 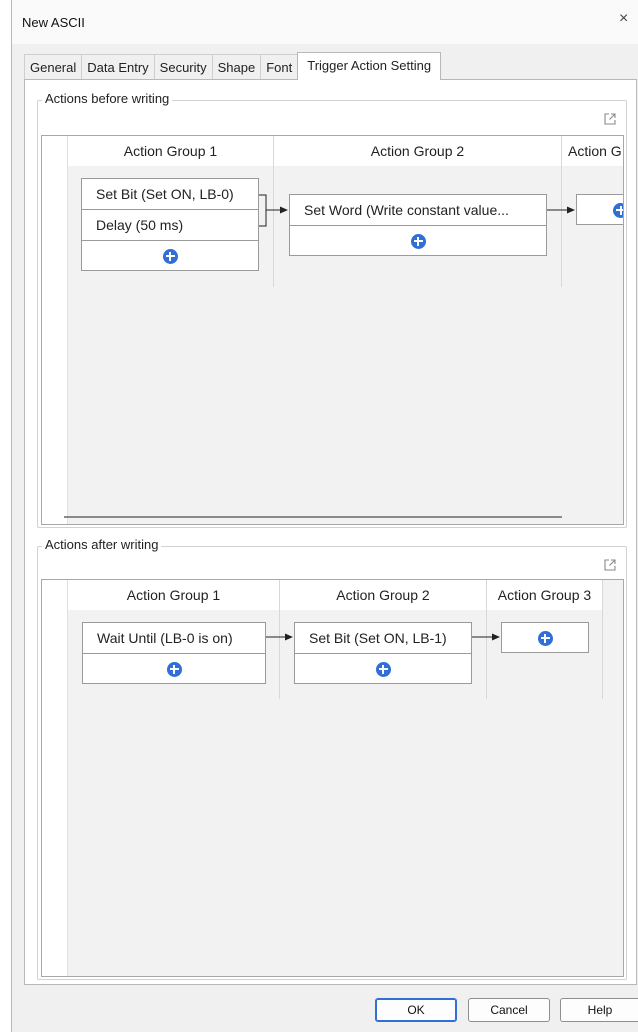 I want to click on action-group-body: Set Bit (Set ON, LB-0) Delay (50 ms), so click(x=170, y=226).